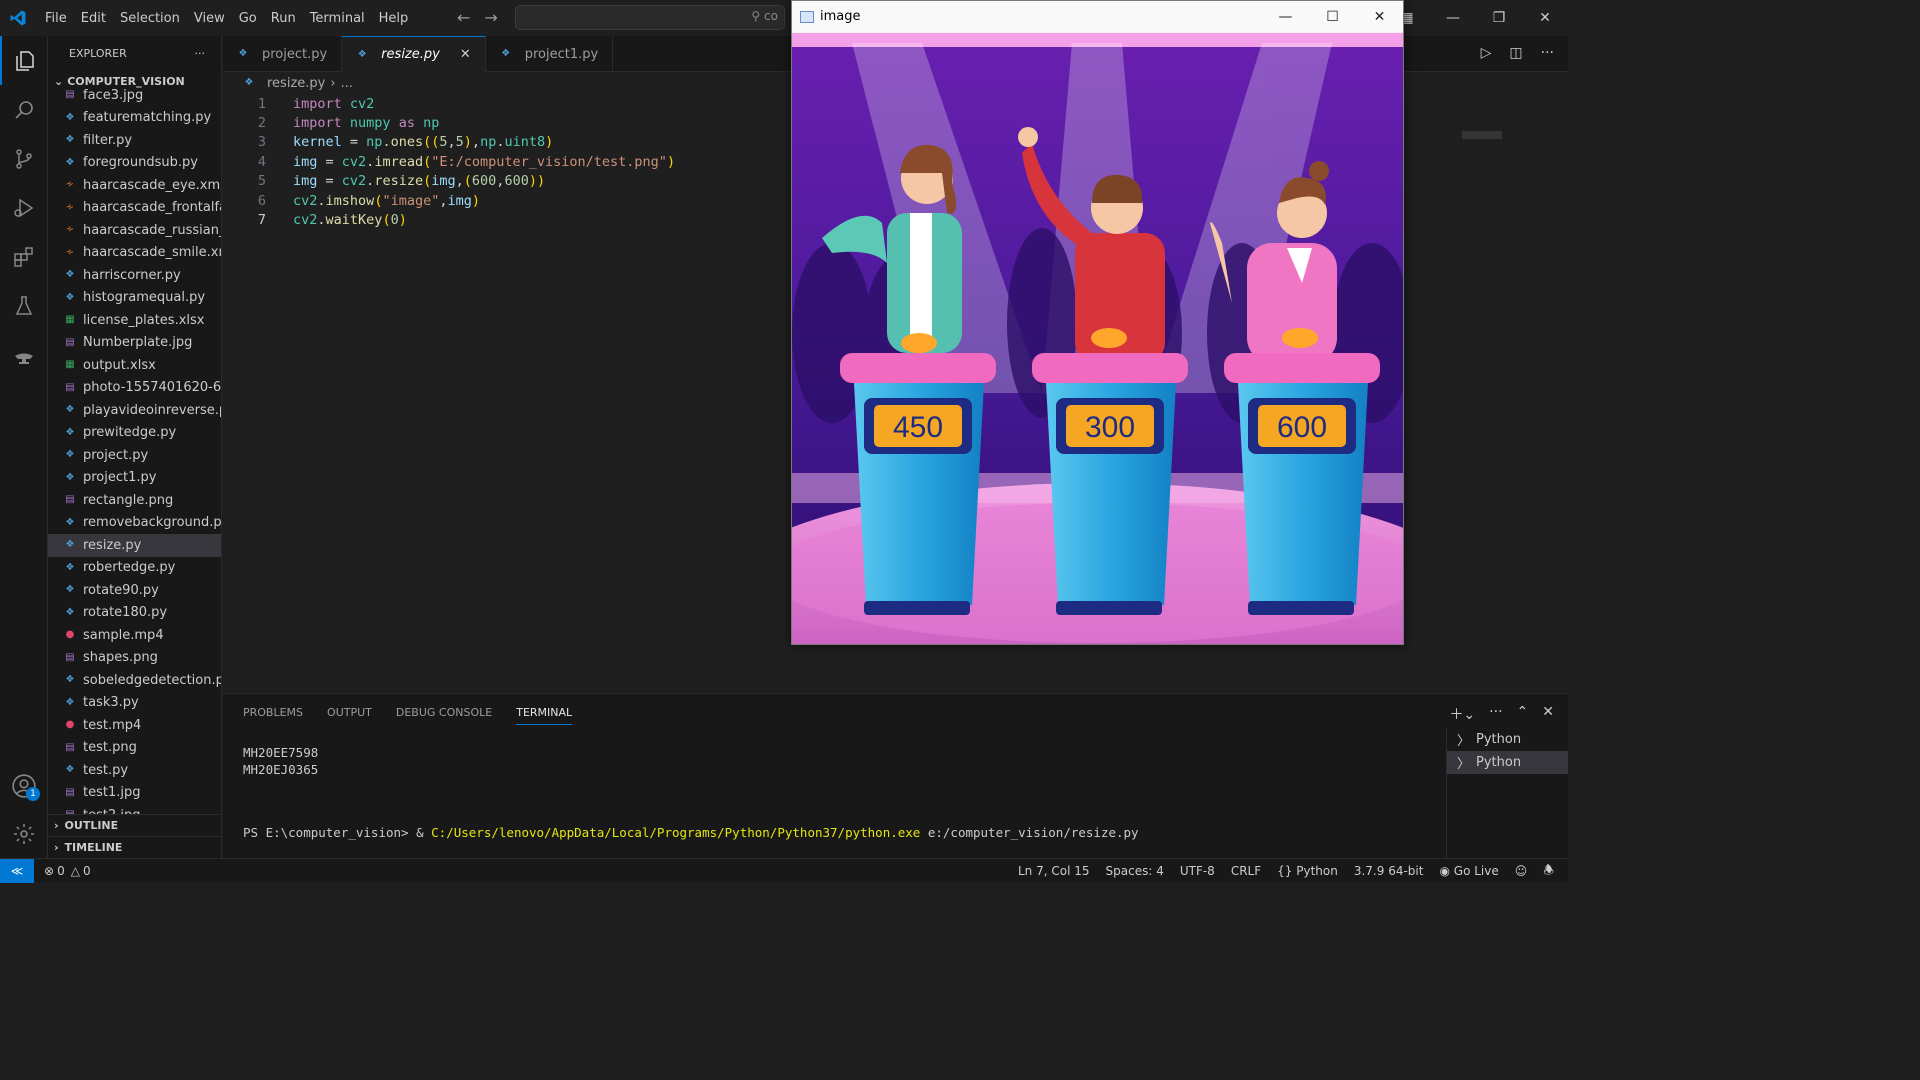 This screenshot has width=1920, height=1080. I want to click on error-count: 0, so click(61, 871).